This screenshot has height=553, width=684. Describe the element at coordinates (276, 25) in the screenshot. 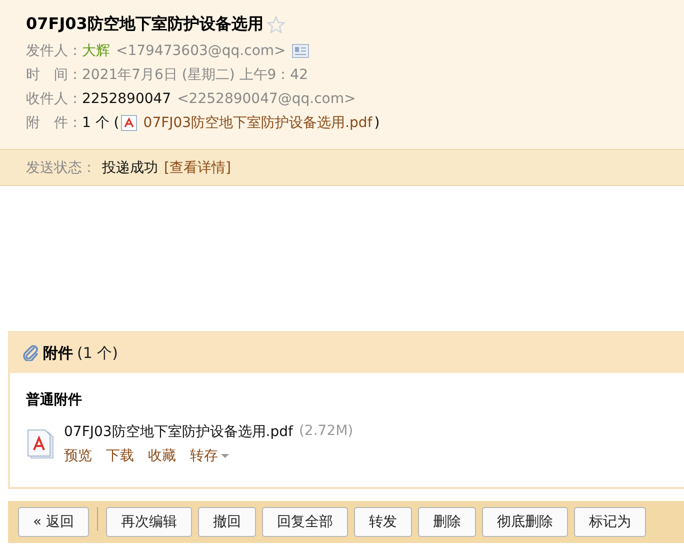

I see `star-icon` at that location.